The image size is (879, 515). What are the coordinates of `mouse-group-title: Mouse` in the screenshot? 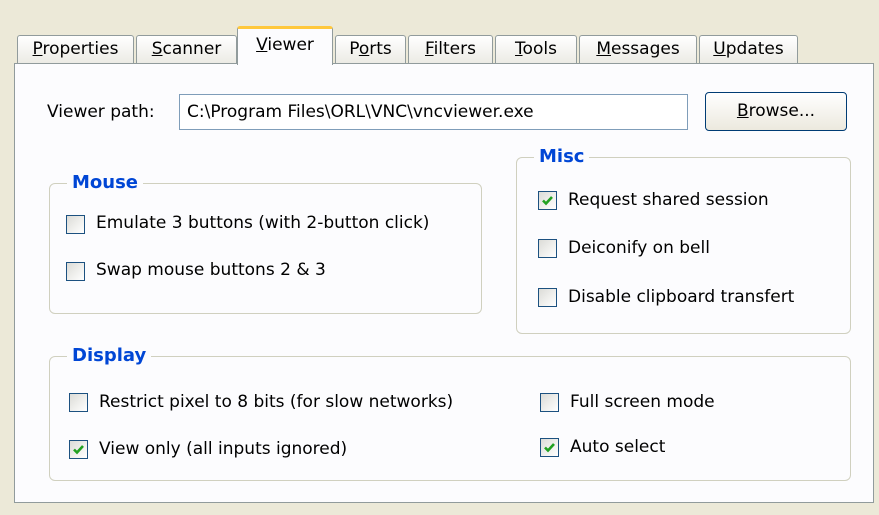 It's located at (105, 182).